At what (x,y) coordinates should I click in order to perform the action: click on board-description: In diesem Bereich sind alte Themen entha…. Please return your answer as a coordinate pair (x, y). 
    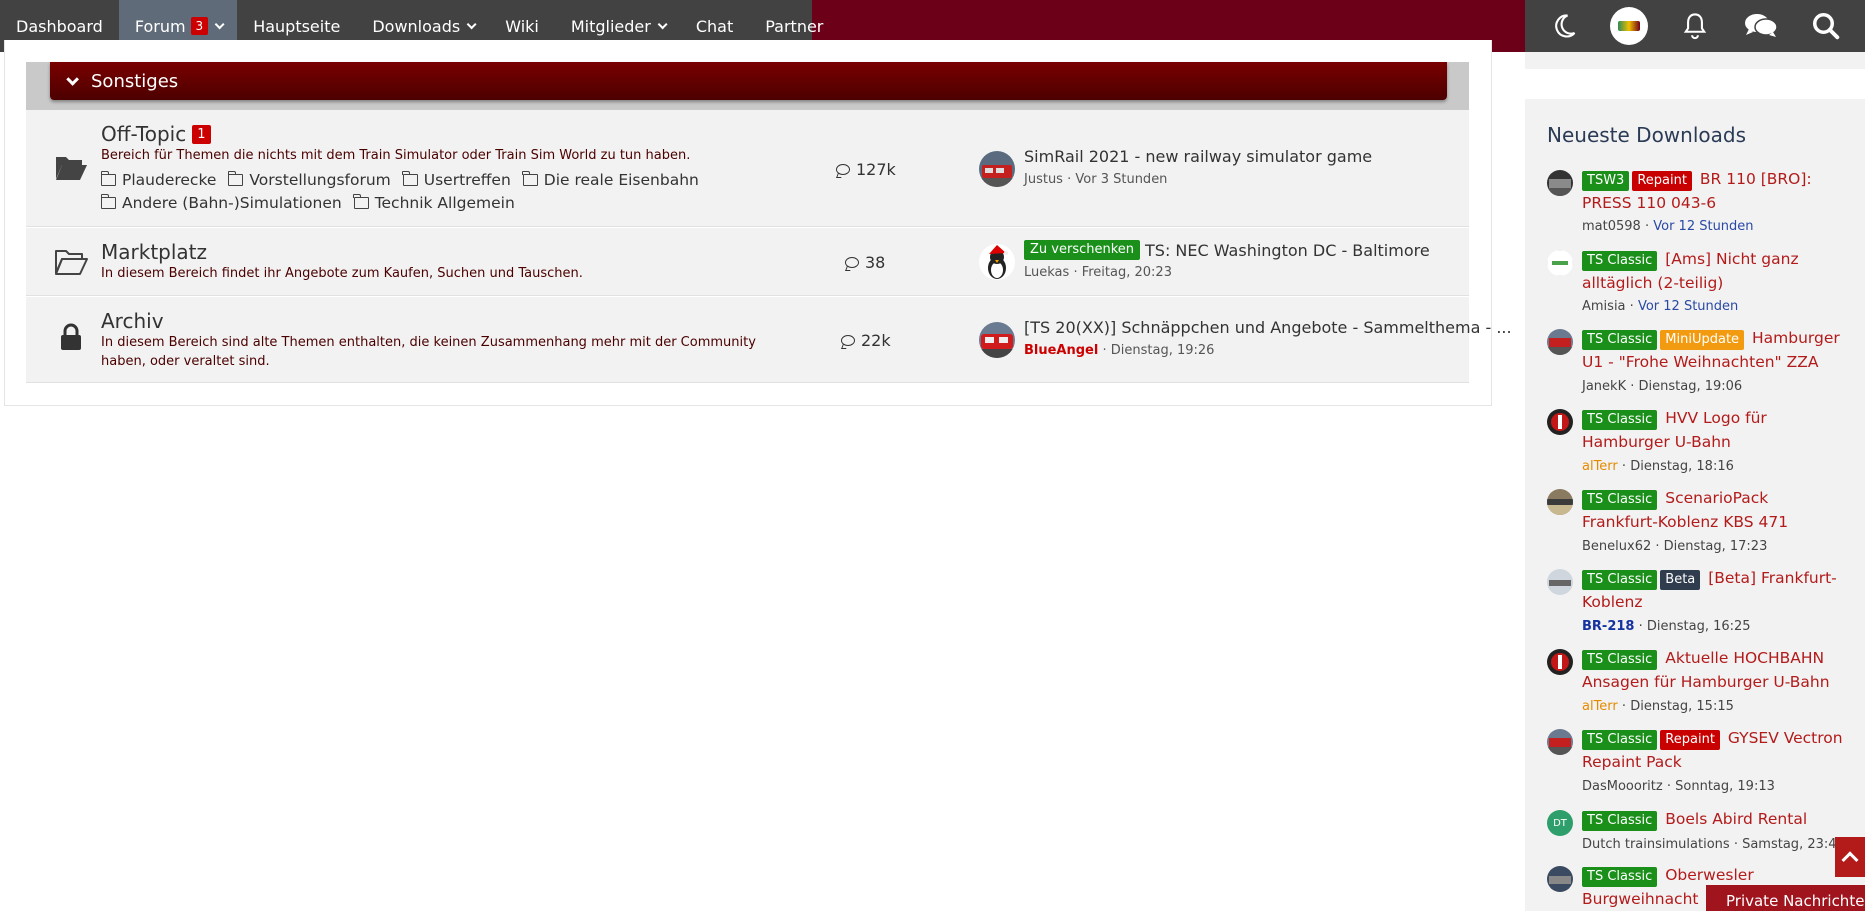
    Looking at the image, I should click on (428, 342).